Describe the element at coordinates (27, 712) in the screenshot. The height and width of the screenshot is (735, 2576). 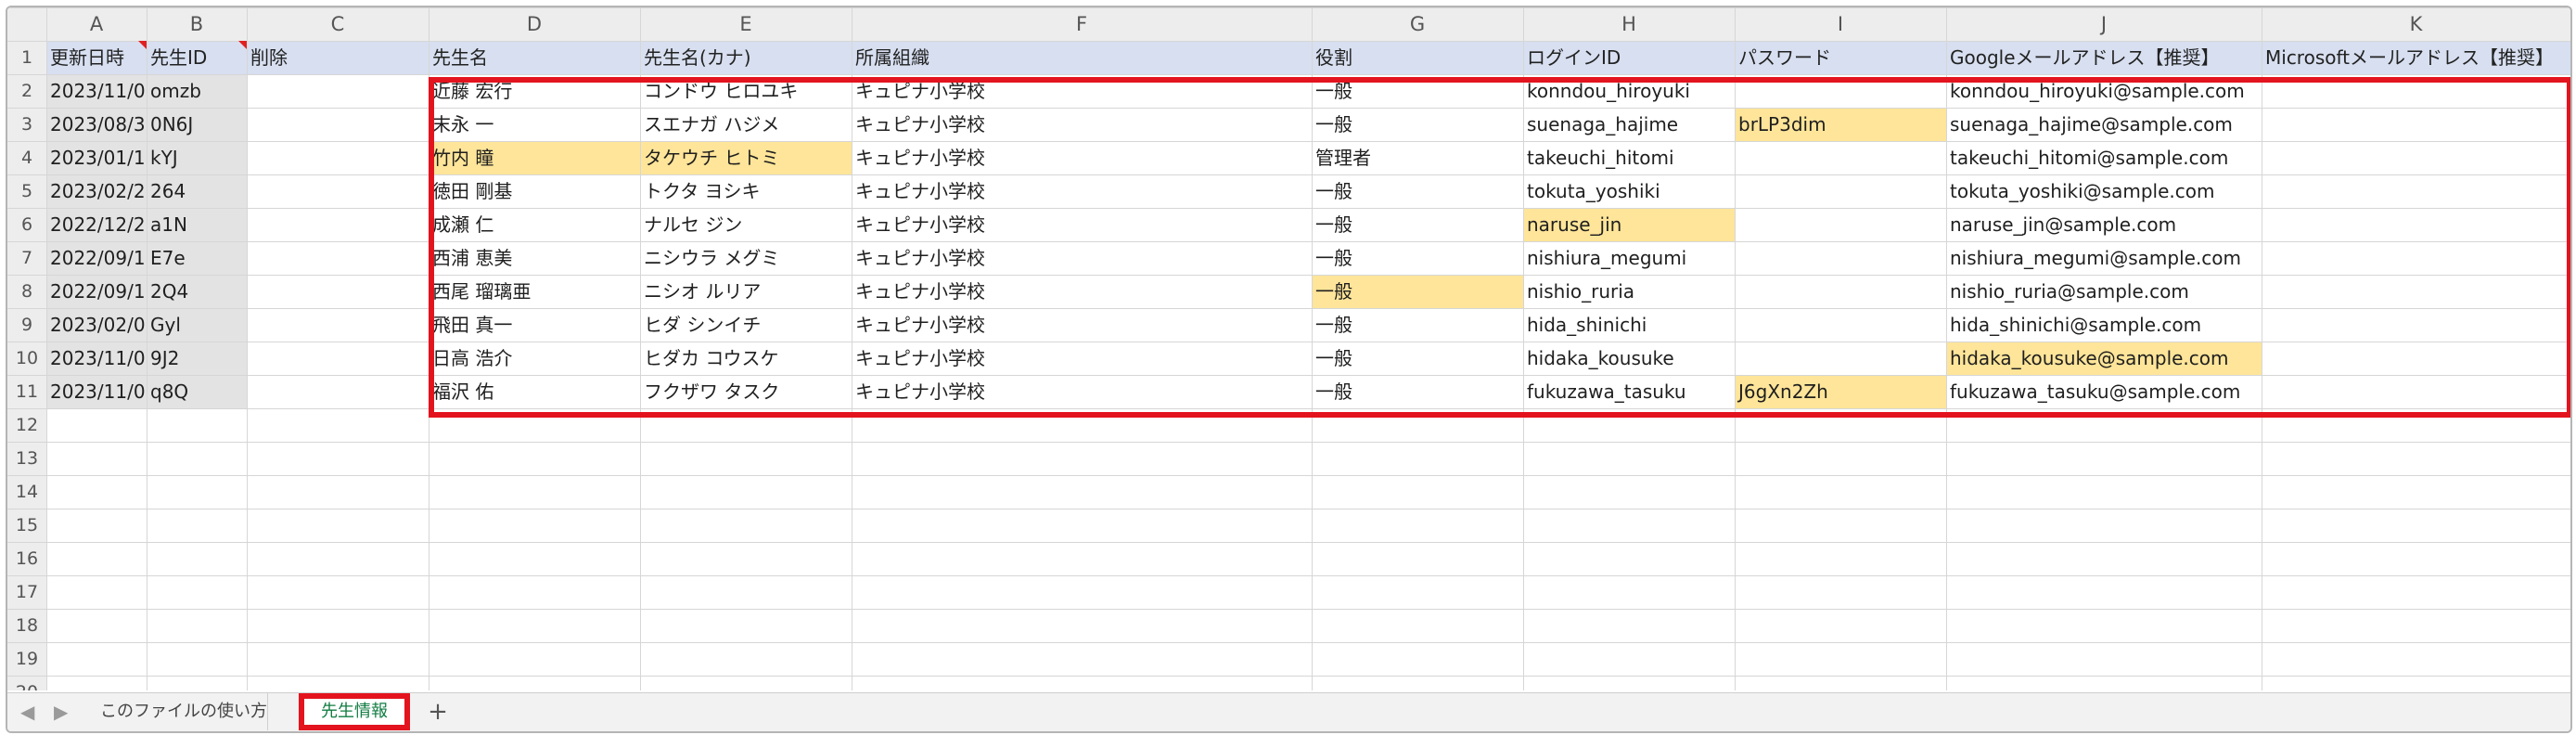
I see `tab-scroll-prev-icon: ◀` at that location.